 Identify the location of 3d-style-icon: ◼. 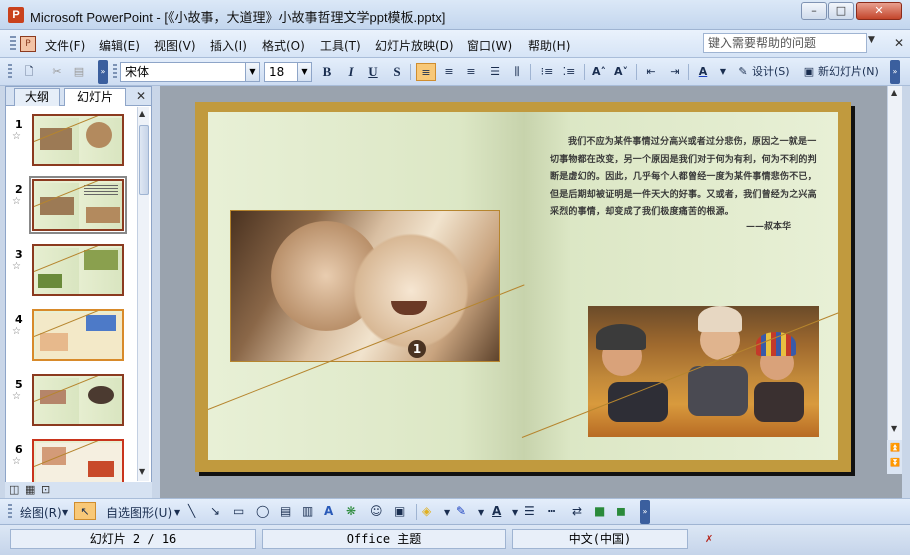
(621, 511).